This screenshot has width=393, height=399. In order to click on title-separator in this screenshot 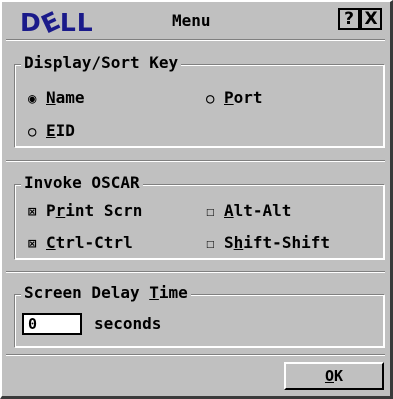, I will do `click(195, 40)`.